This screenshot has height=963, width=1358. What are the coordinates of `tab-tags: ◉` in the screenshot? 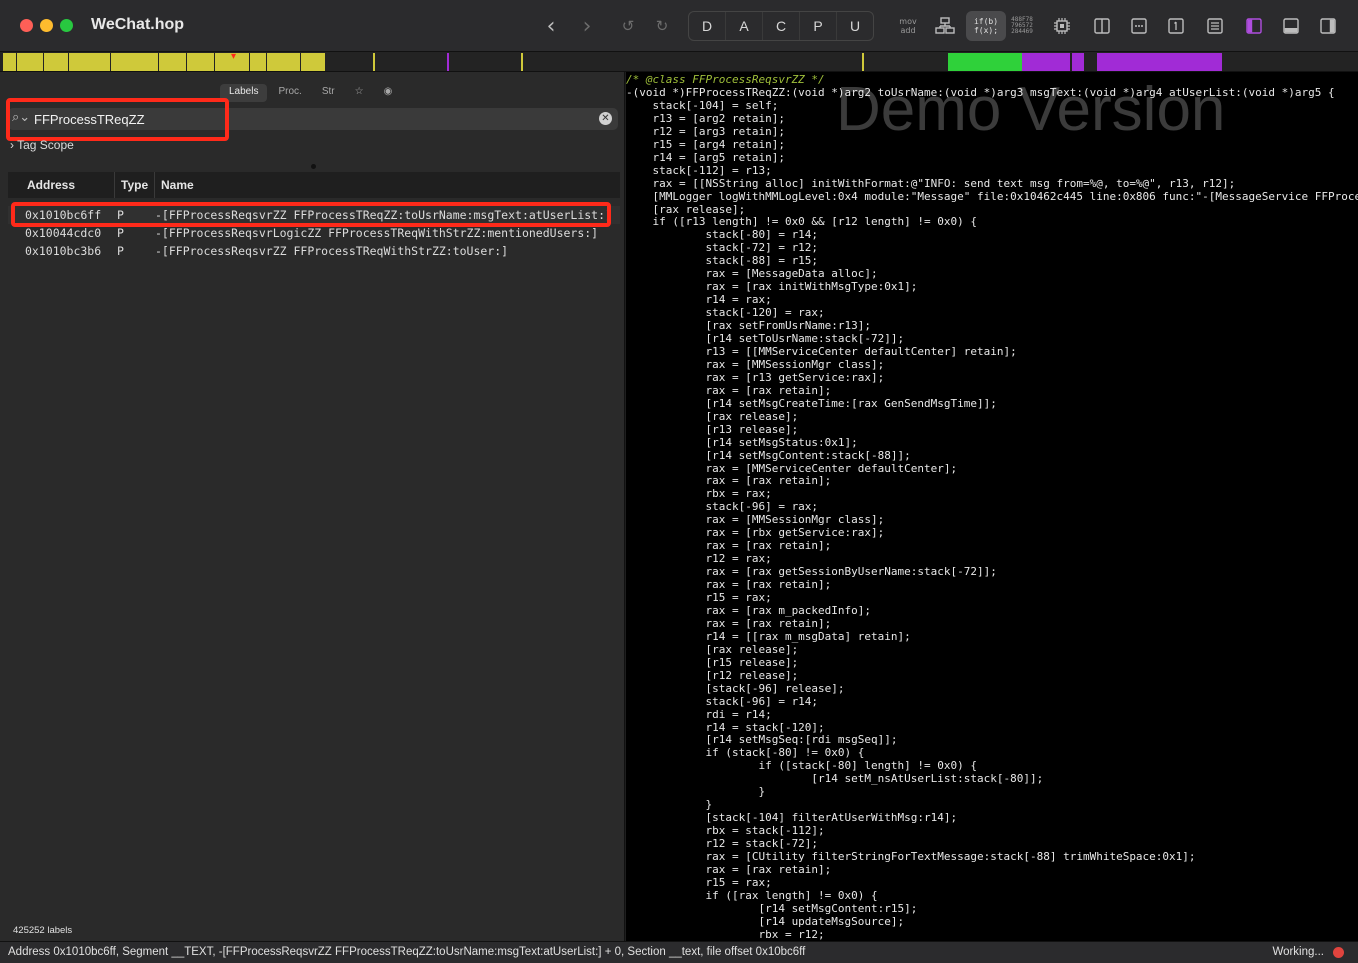 It's located at (388, 93).